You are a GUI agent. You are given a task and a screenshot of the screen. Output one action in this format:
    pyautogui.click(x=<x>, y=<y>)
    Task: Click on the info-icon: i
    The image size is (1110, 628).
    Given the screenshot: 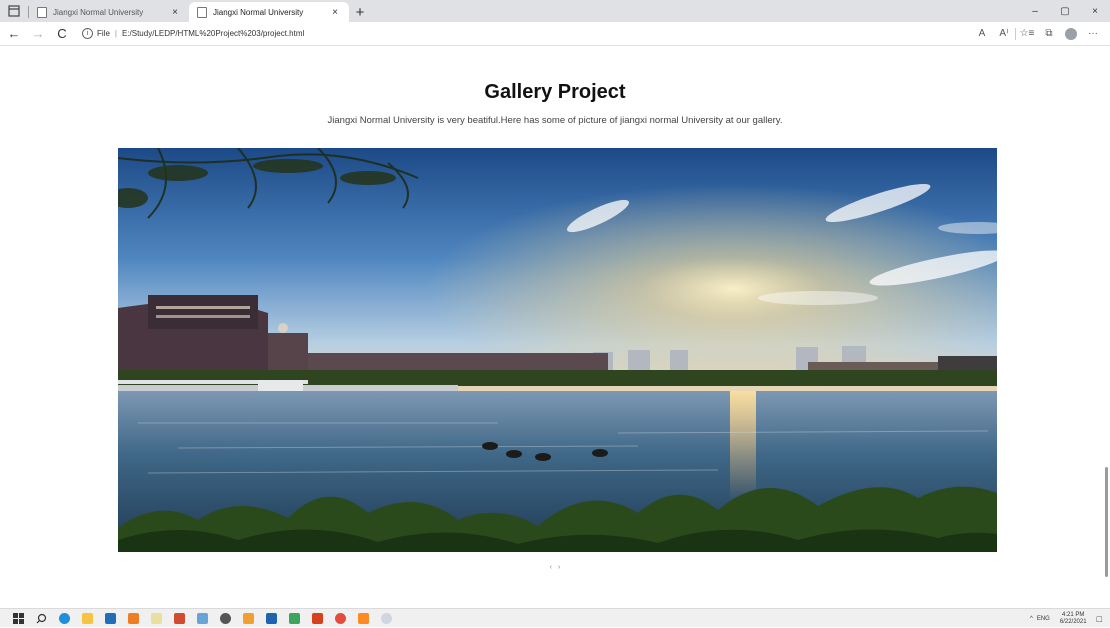 What is the action you would take?
    pyautogui.click(x=87, y=33)
    